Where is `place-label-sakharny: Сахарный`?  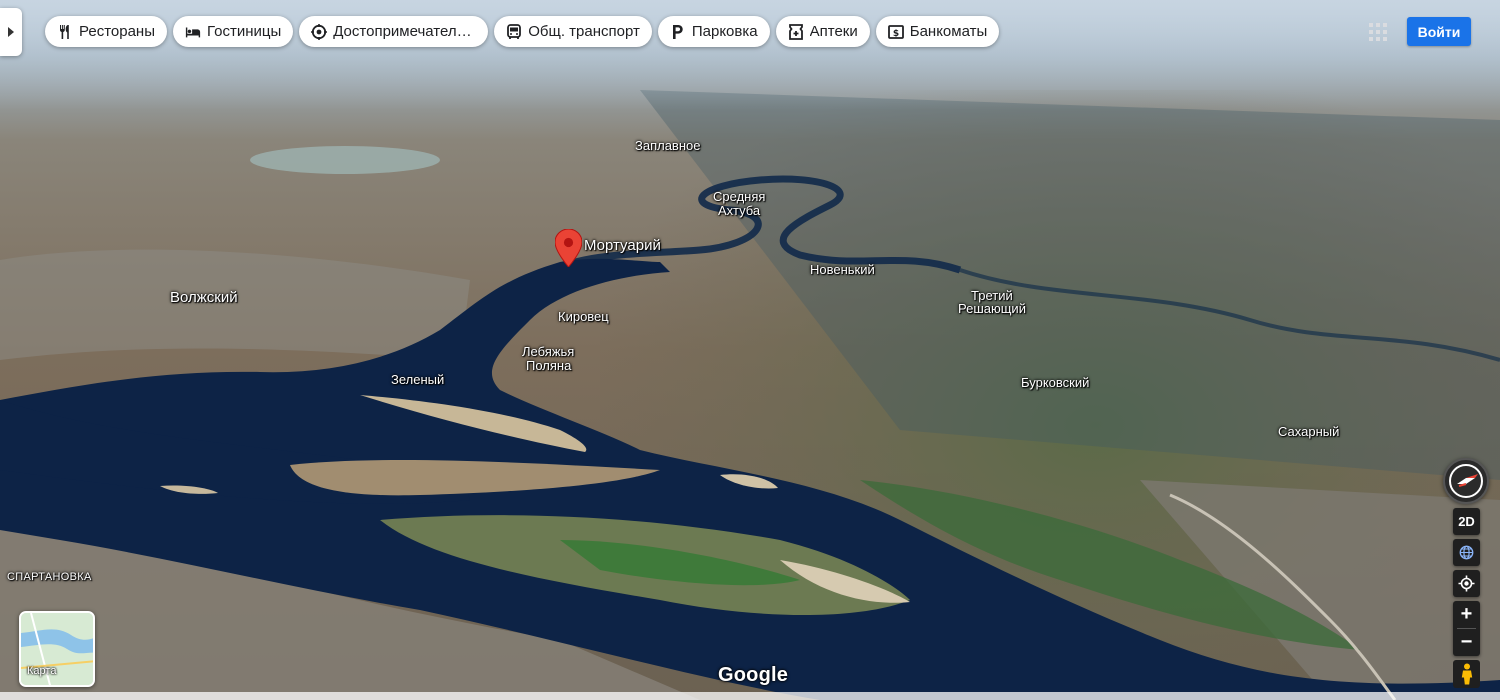 place-label-sakharny: Сахарный is located at coordinates (1308, 432).